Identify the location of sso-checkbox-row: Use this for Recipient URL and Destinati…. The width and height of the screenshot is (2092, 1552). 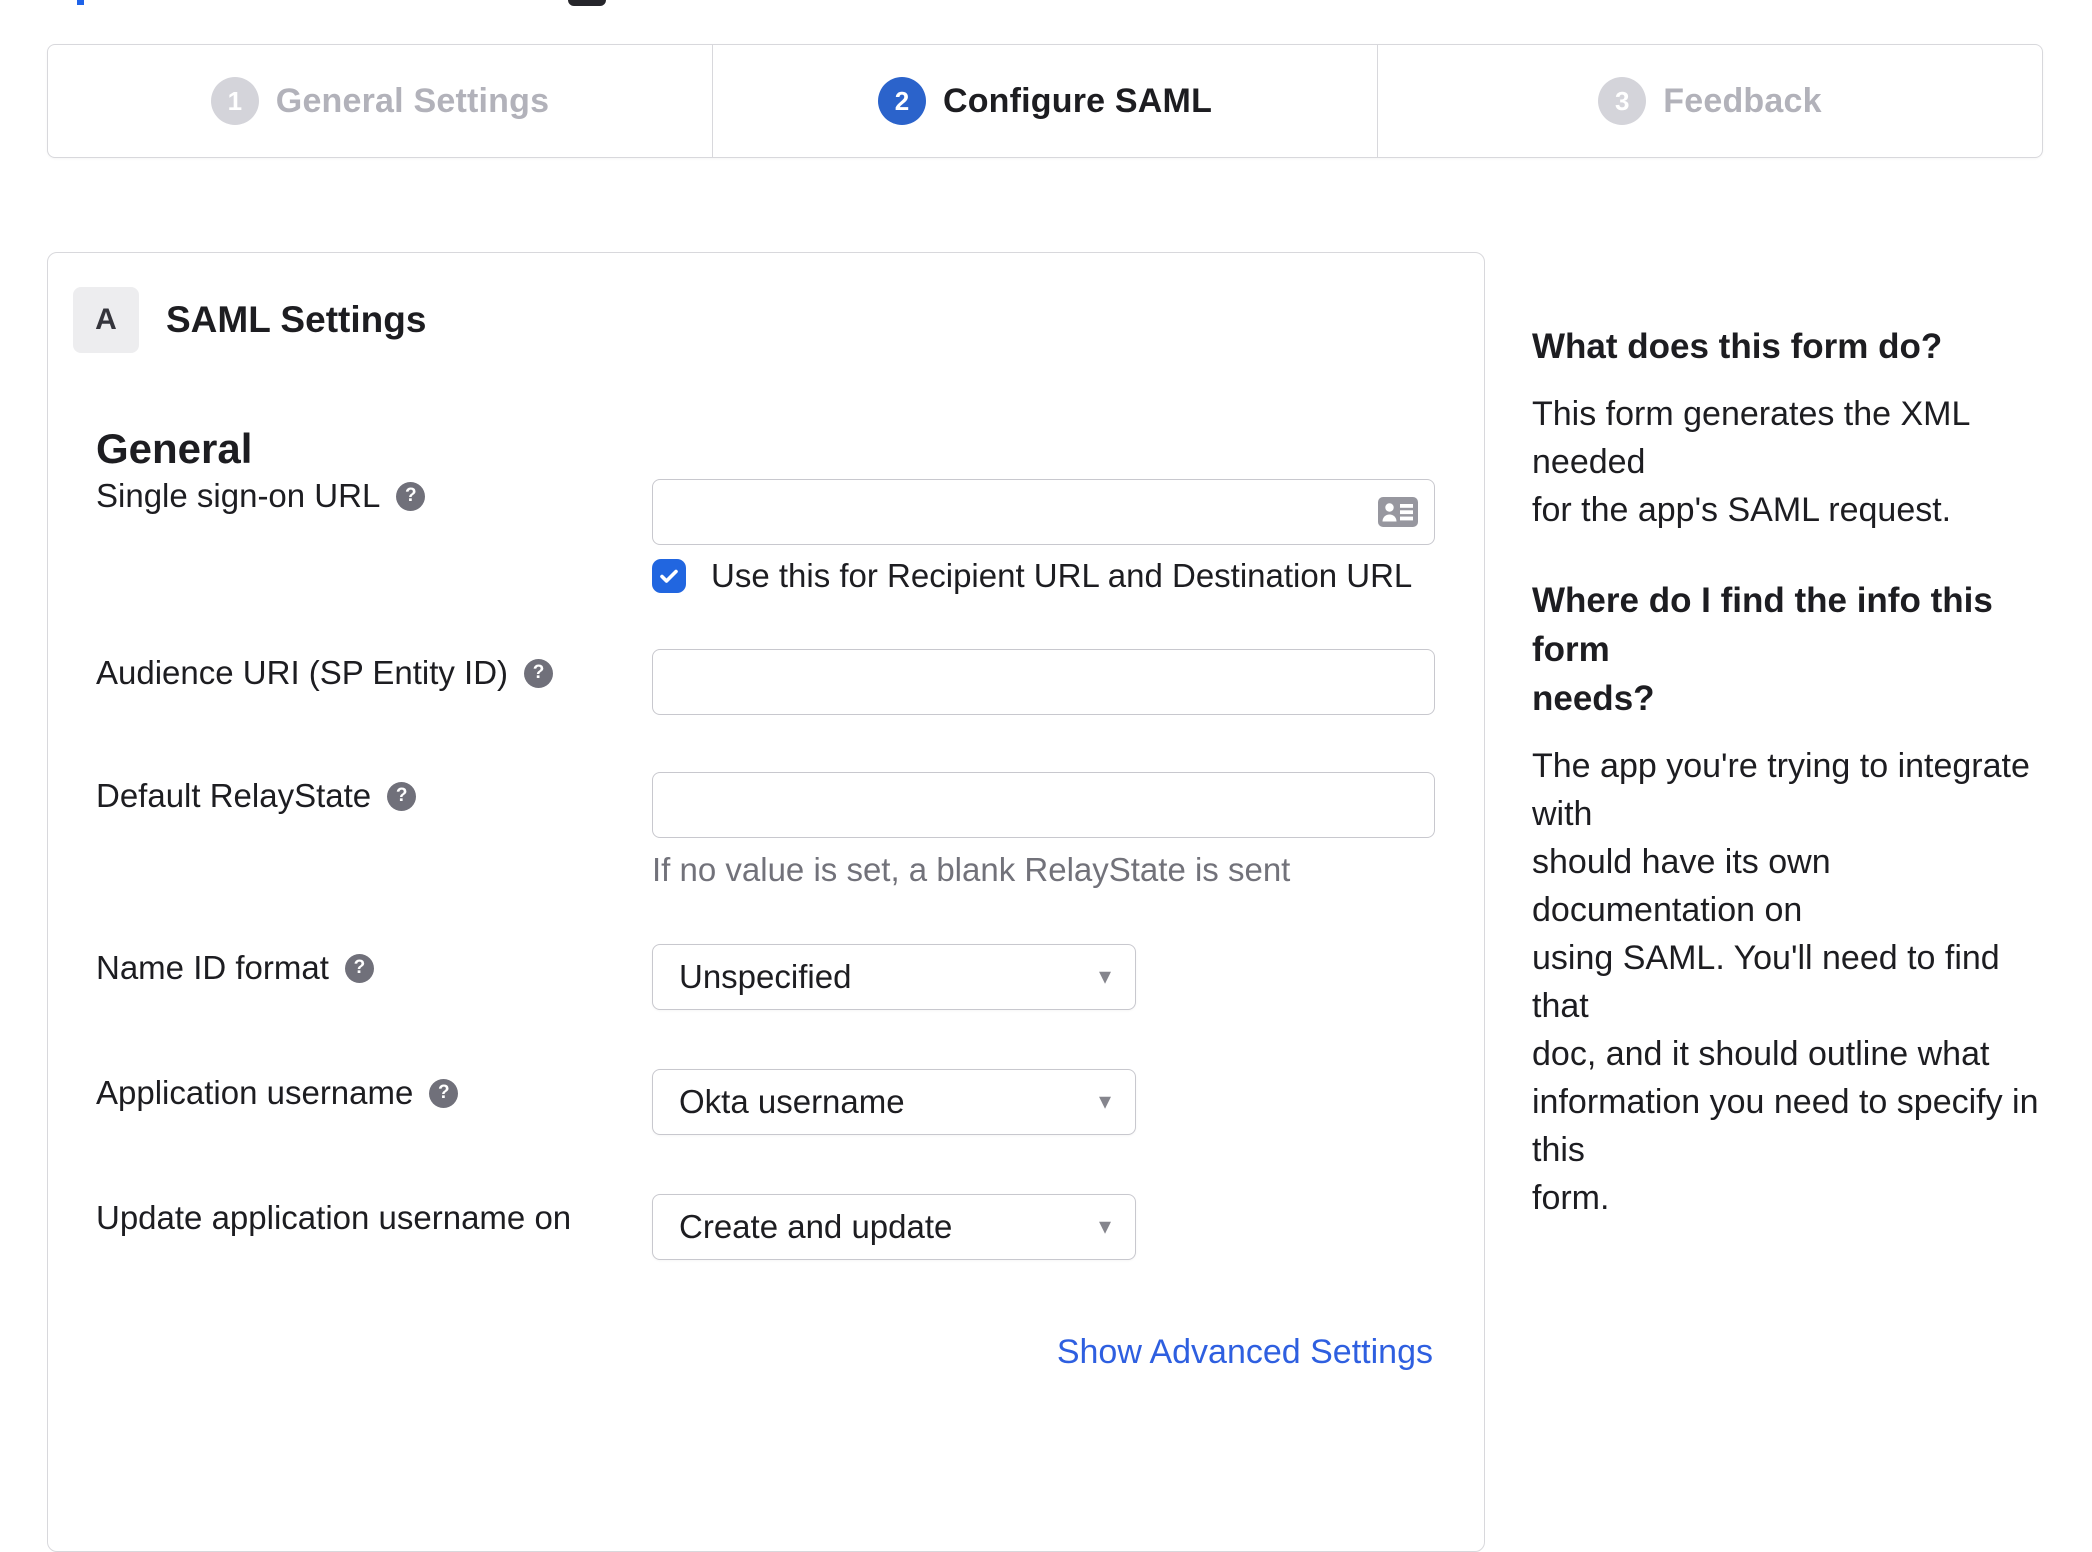
(1032, 576).